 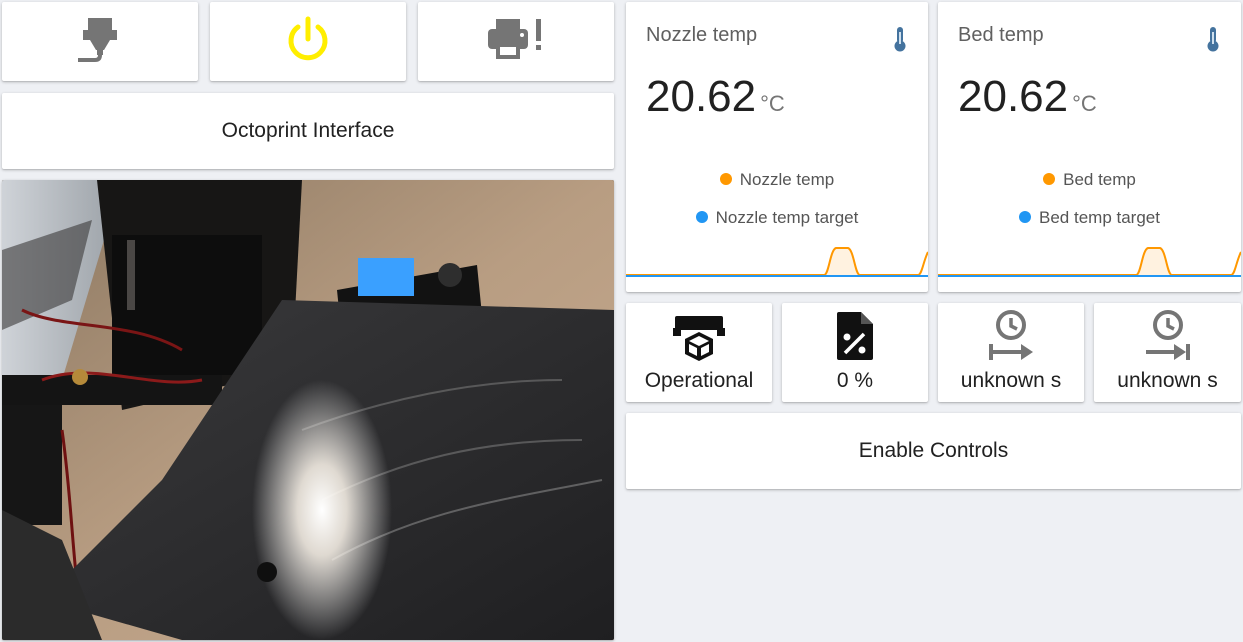 I want to click on sensor-name: Bed temp, so click(x=1001, y=35).